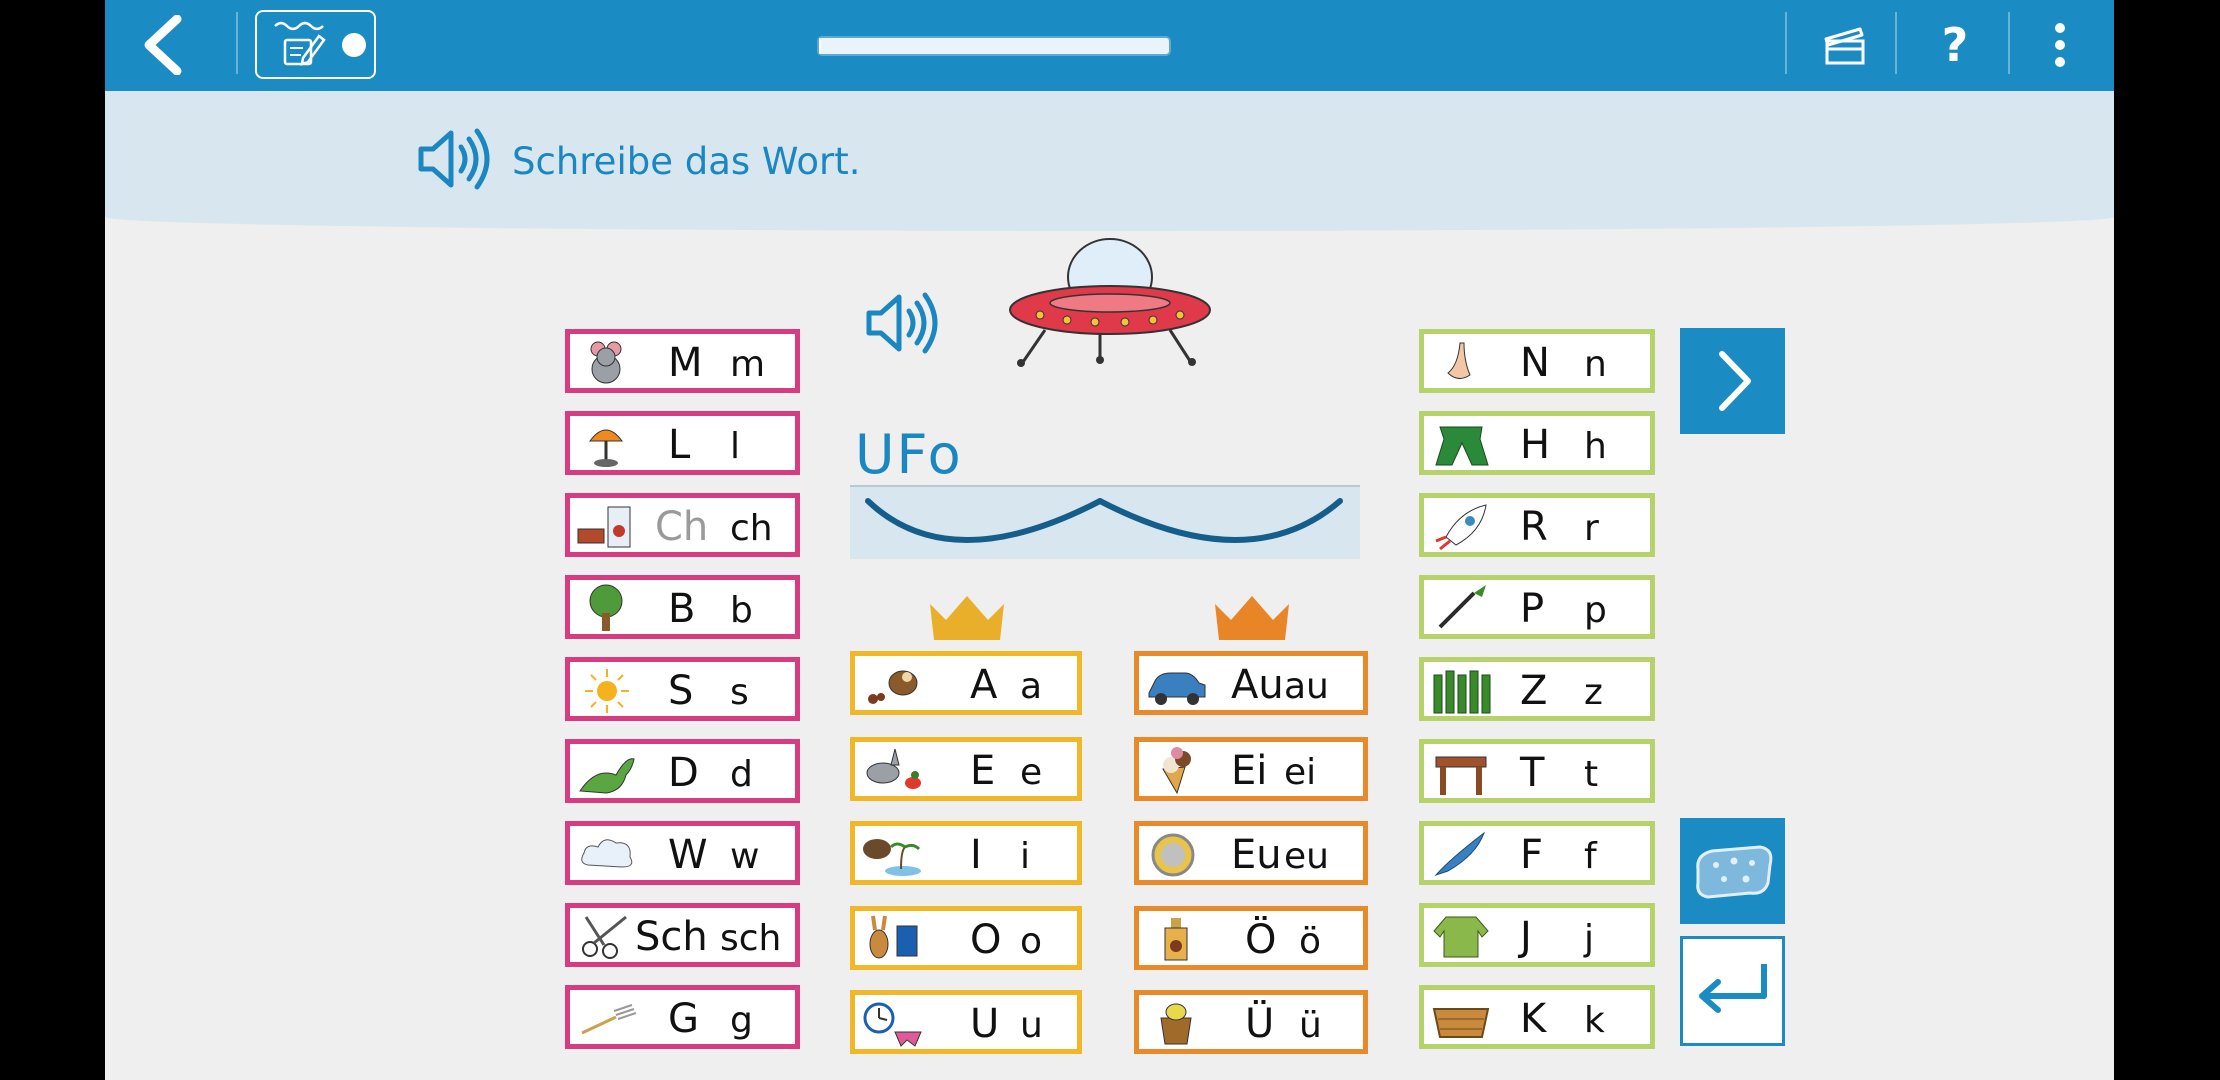  Describe the element at coordinates (607, 690) in the screenshot. I see `sun-icon` at that location.